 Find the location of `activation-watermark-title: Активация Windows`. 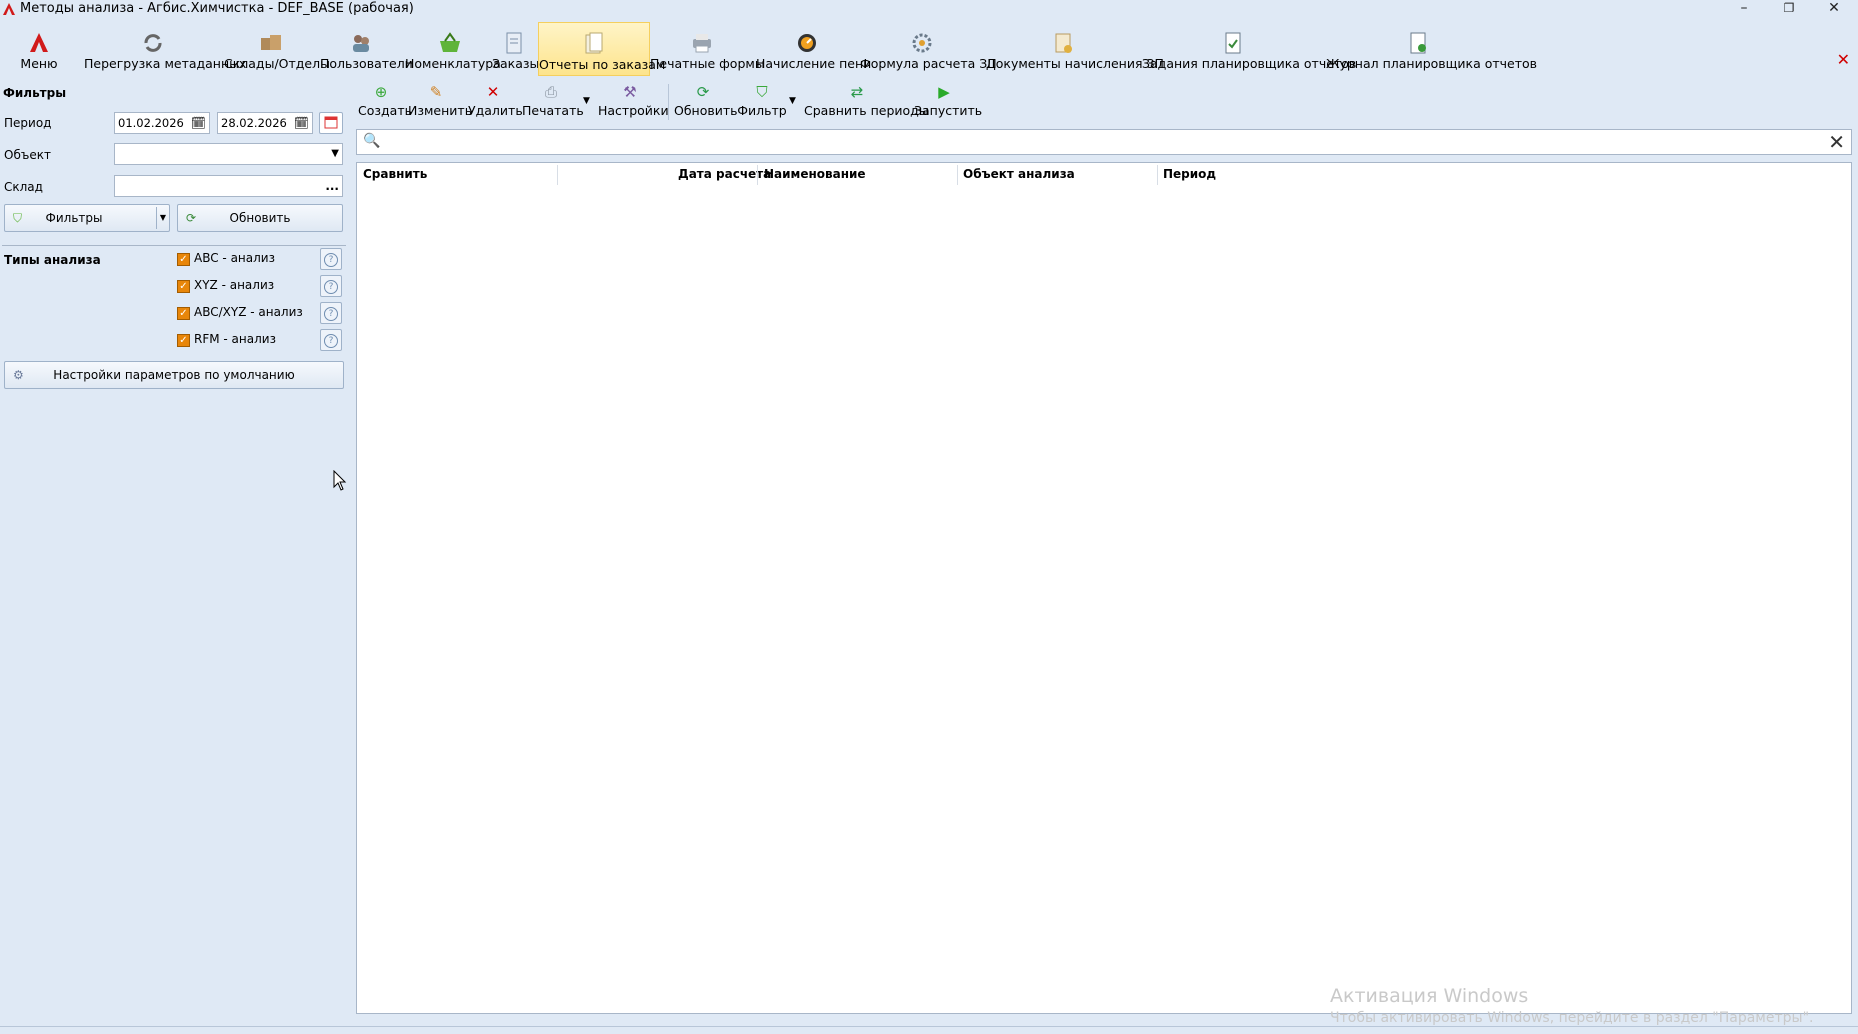

activation-watermark-title: Активация Windows is located at coordinates (1429, 996).